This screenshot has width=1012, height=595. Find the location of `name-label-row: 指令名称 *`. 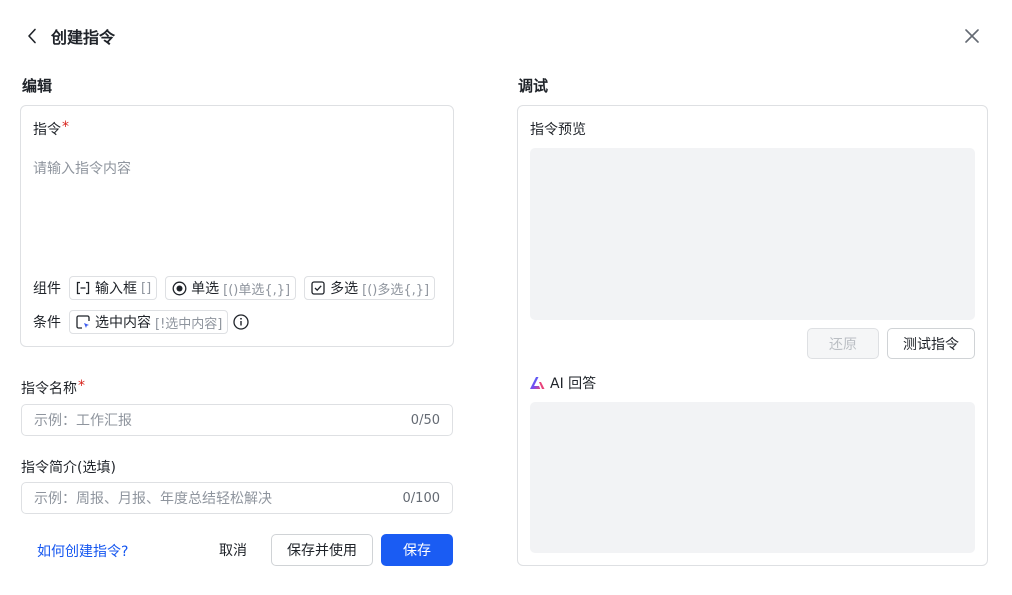

name-label-row: 指令名称 * is located at coordinates (53, 388).